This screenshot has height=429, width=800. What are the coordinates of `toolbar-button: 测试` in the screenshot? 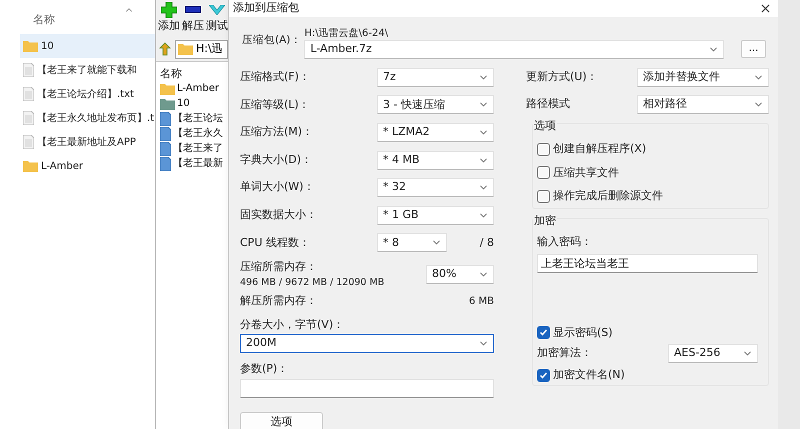 It's located at (217, 18).